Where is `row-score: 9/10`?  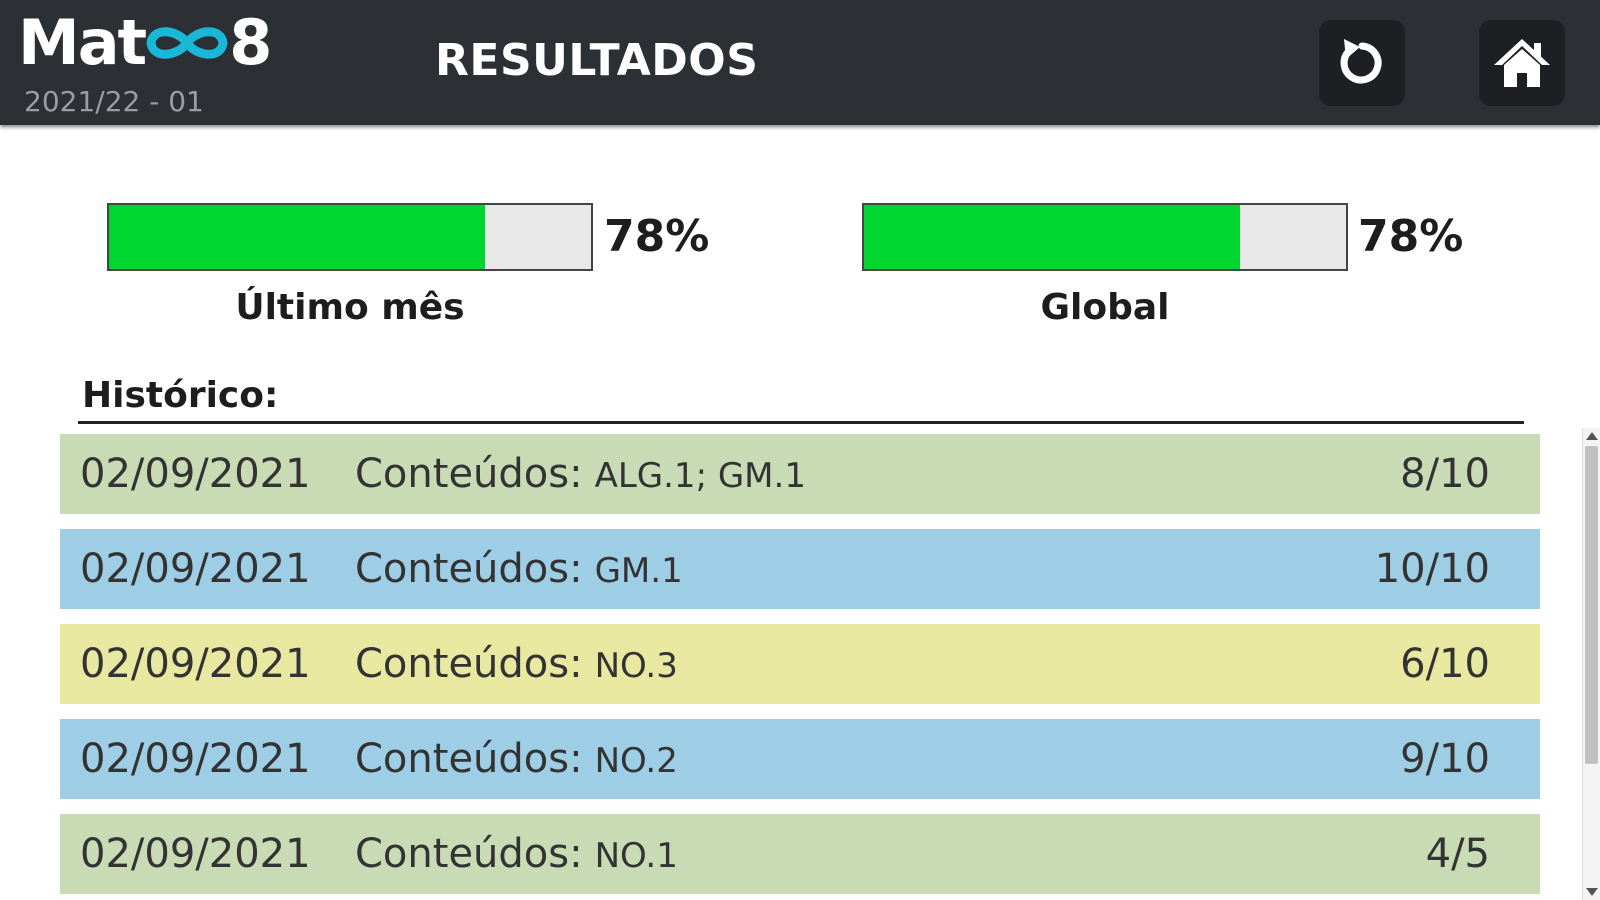 row-score: 9/10 is located at coordinates (1445, 759).